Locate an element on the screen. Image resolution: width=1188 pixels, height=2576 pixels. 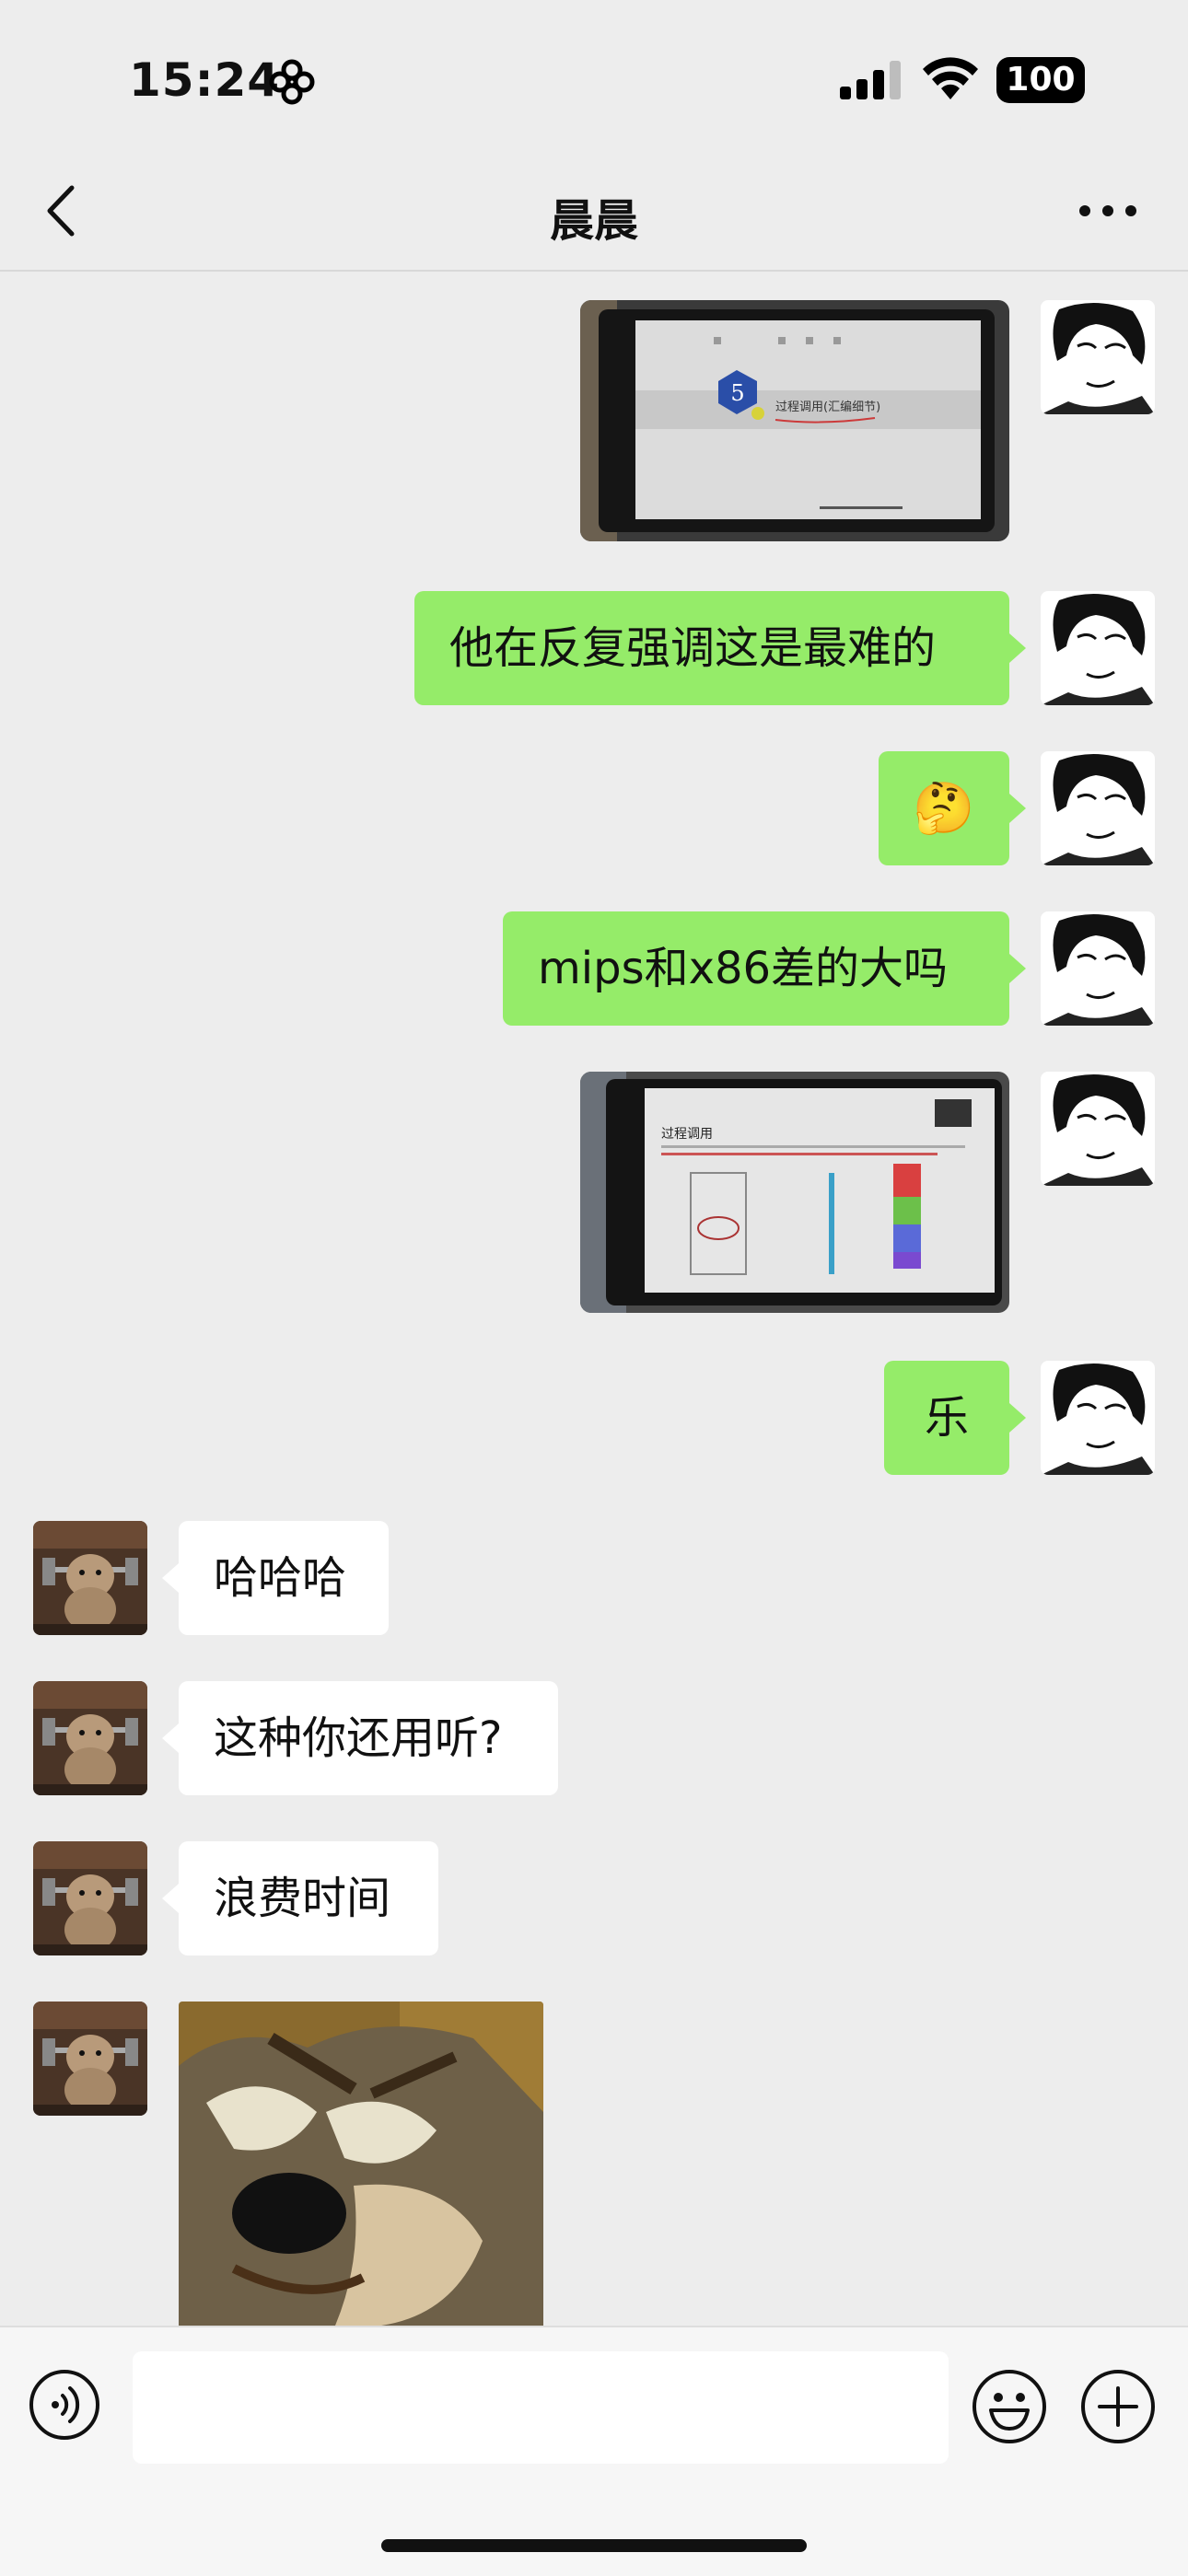
status-time: 15:24 is located at coordinates (205, 80).